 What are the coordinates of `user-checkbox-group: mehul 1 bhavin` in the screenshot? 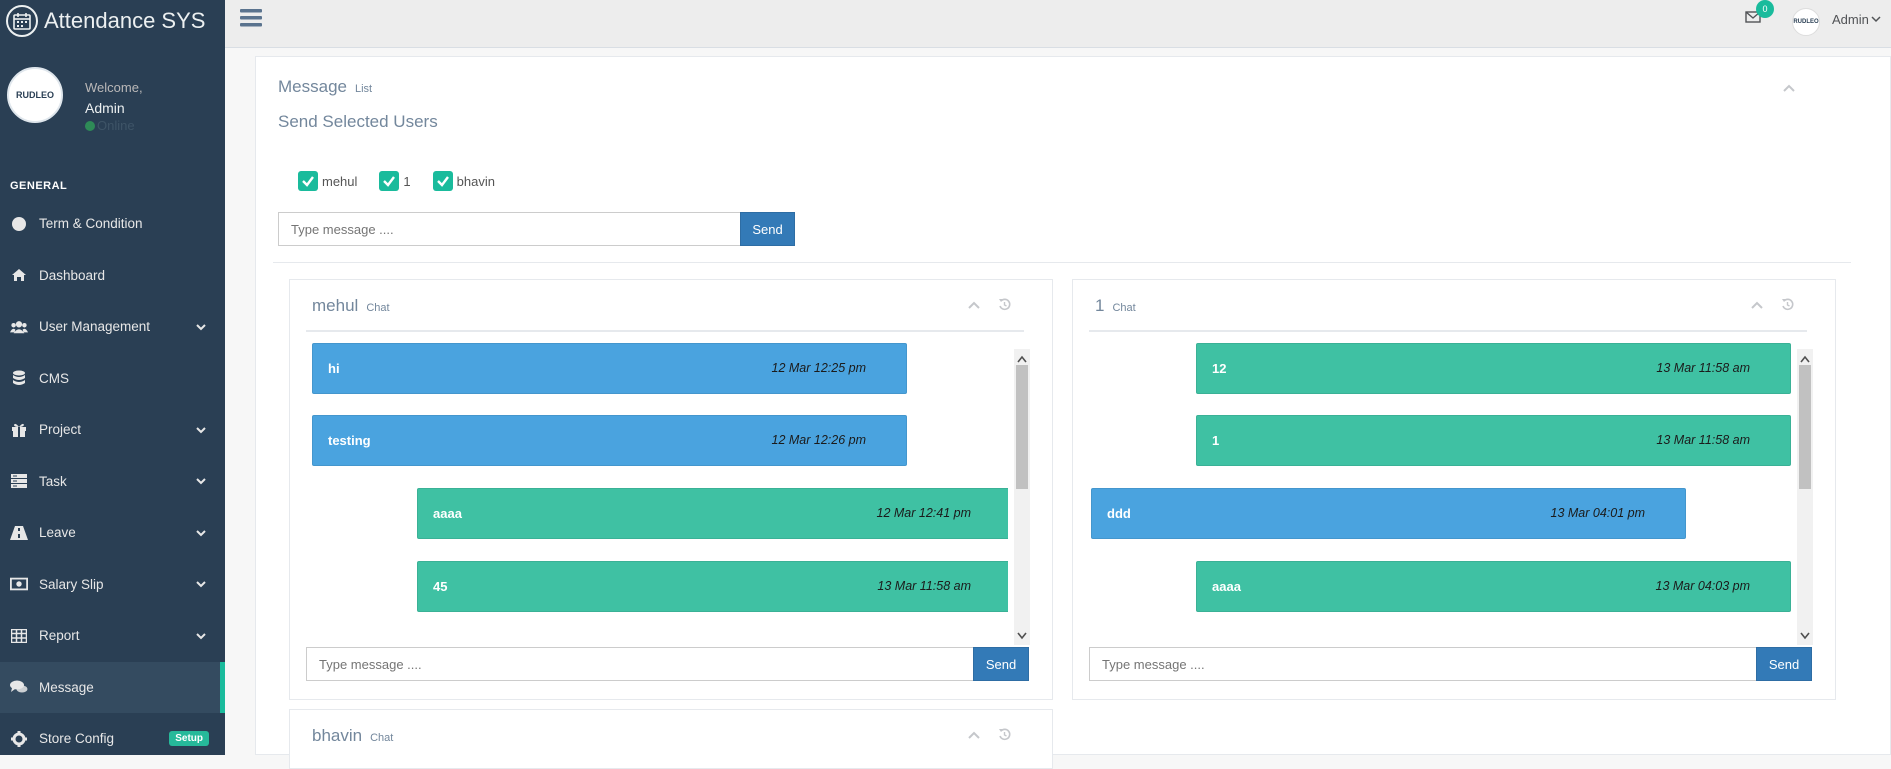 It's located at (407, 181).